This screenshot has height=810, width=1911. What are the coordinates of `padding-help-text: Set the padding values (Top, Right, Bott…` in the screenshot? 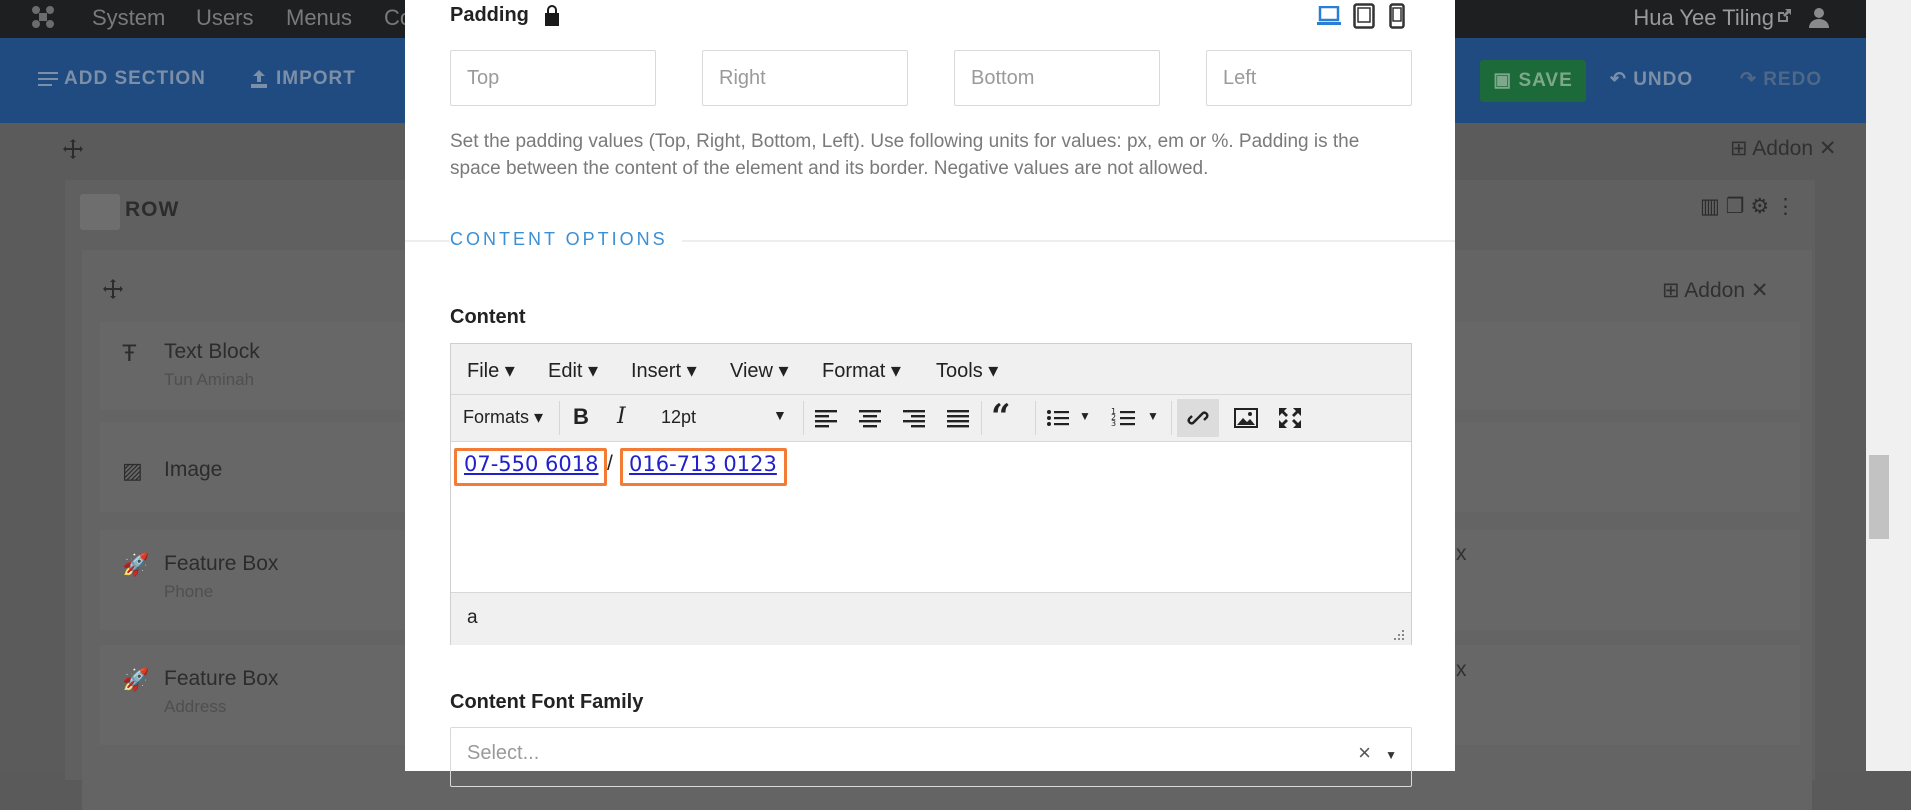 It's located at (905, 155).